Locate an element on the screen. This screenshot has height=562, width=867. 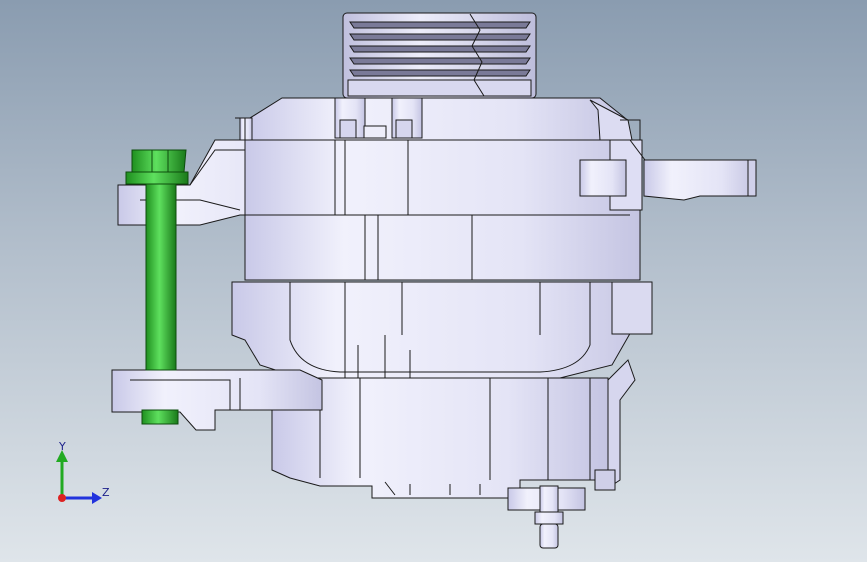
front-housing-top is located at coordinates (436, 119).